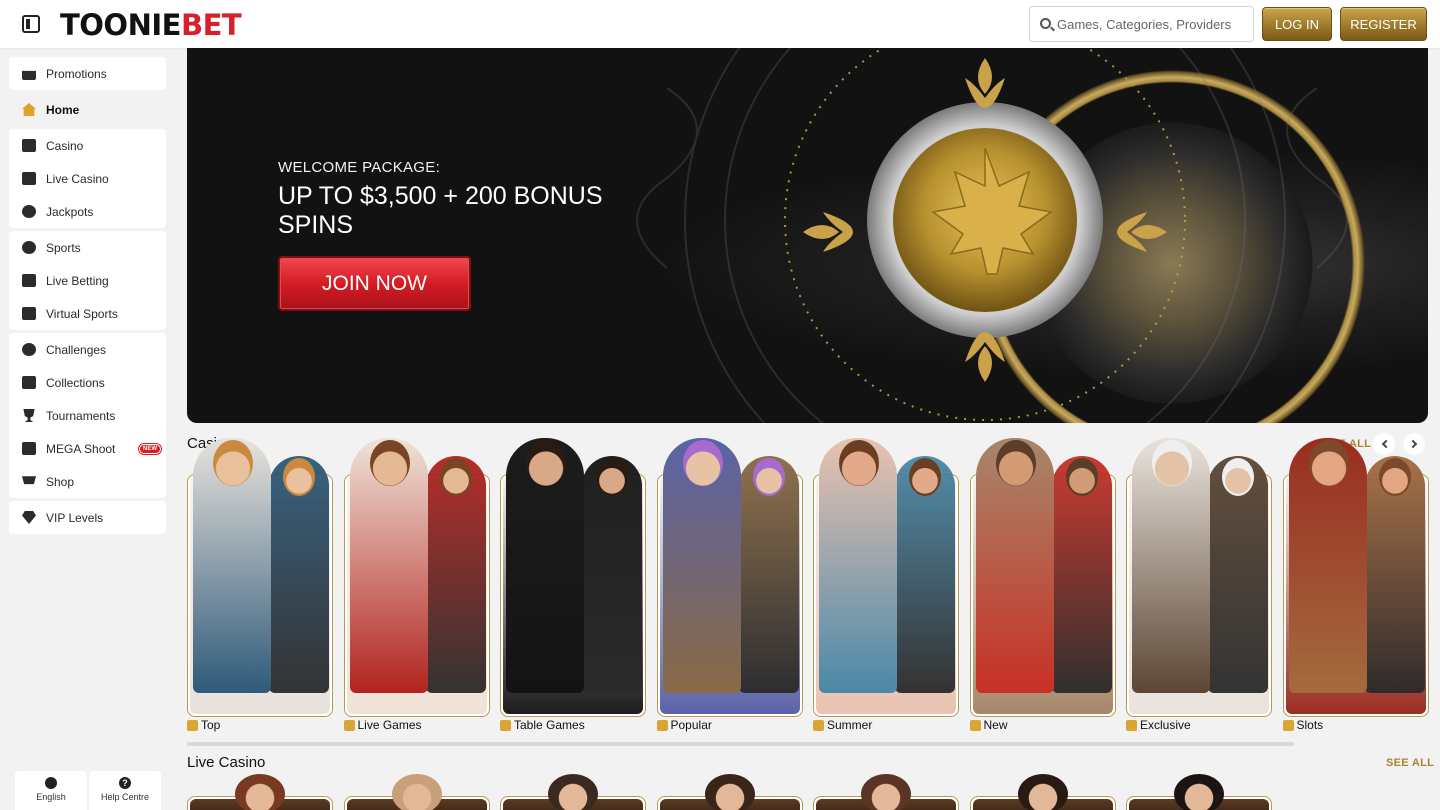 The width and height of the screenshot is (1440, 810). What do you see at coordinates (382, 725) in the screenshot?
I see `category-label: Live Games` at bounding box center [382, 725].